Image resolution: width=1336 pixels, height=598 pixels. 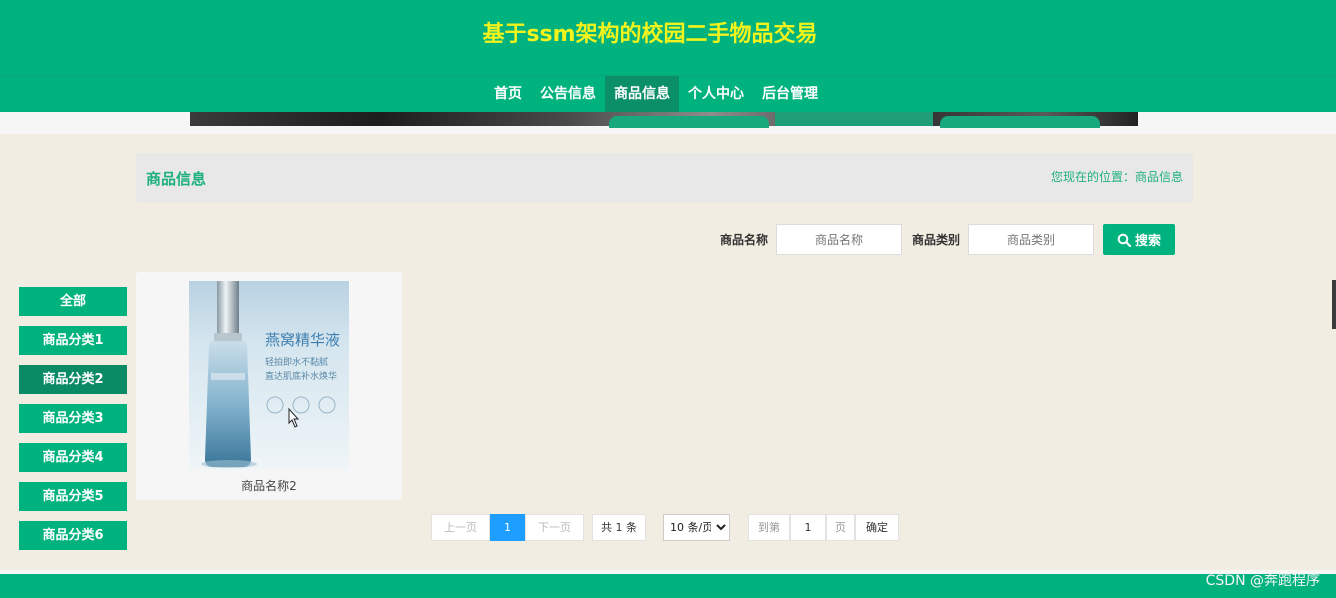 I want to click on banner-image, so click(x=664, y=120).